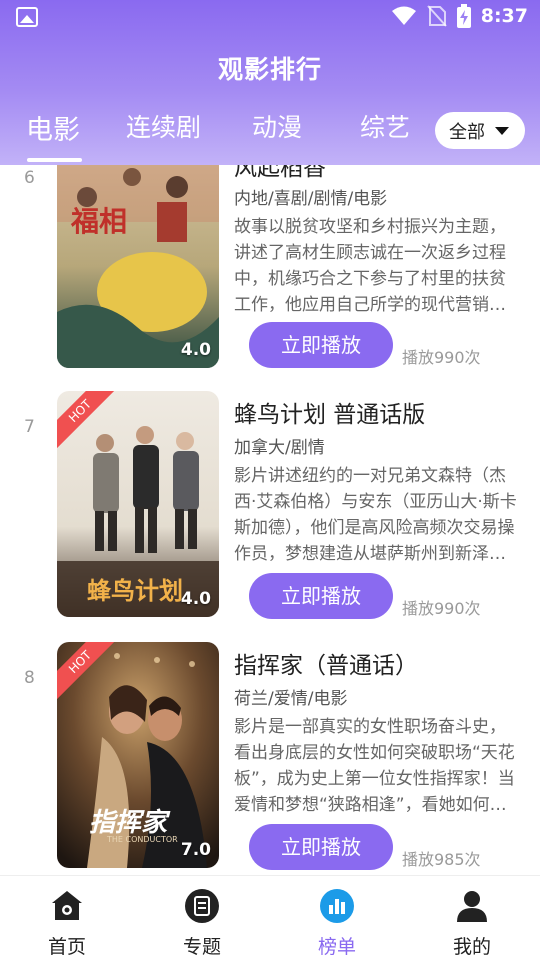 The image size is (540, 960). What do you see at coordinates (441, 859) in the screenshot?
I see `play-count: 播放985次` at bounding box center [441, 859].